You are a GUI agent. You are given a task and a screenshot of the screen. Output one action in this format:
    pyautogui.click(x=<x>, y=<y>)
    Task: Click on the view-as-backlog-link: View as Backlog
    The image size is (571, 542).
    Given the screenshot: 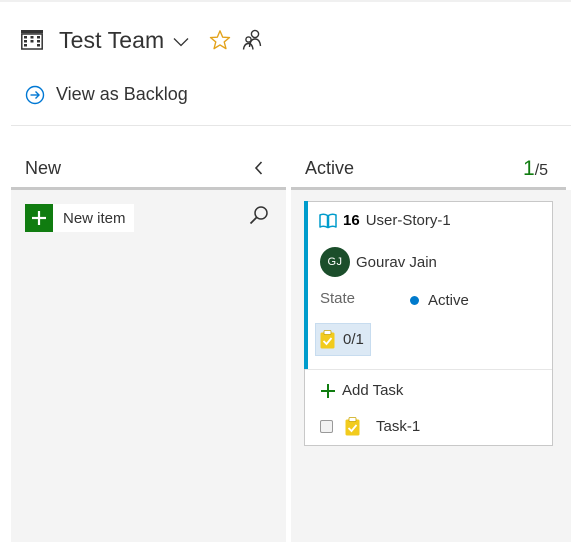 What is the action you would take?
    pyautogui.click(x=106, y=94)
    